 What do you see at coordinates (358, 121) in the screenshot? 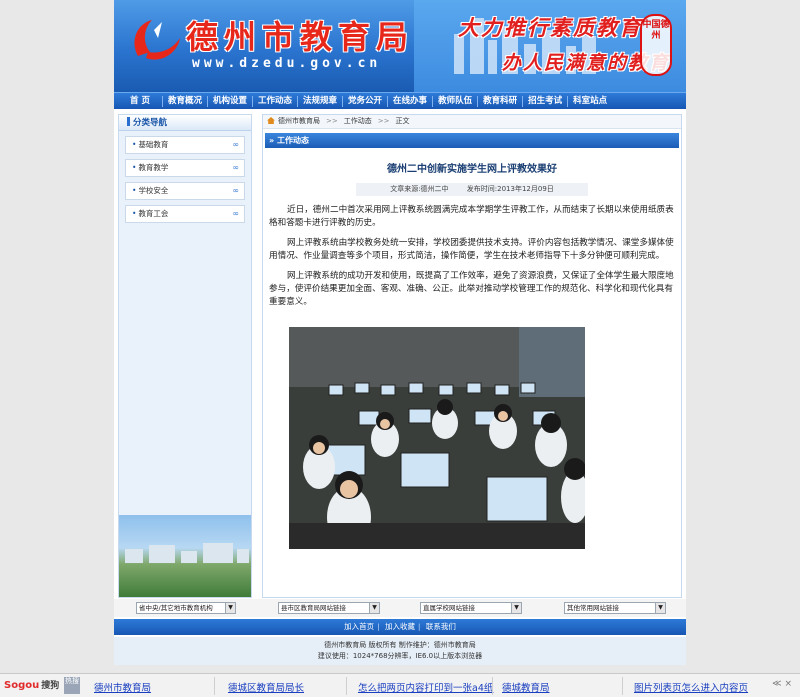
I see `breadcrumb-section-link: 工作动态` at bounding box center [358, 121].